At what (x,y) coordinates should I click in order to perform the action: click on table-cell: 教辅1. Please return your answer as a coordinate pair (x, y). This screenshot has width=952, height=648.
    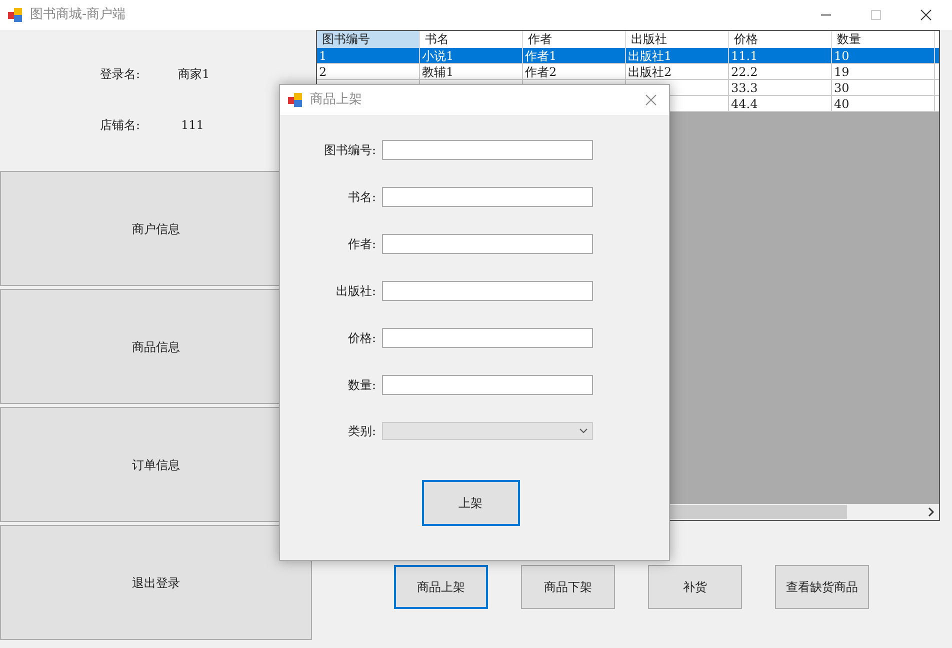
    Looking at the image, I should click on (471, 71).